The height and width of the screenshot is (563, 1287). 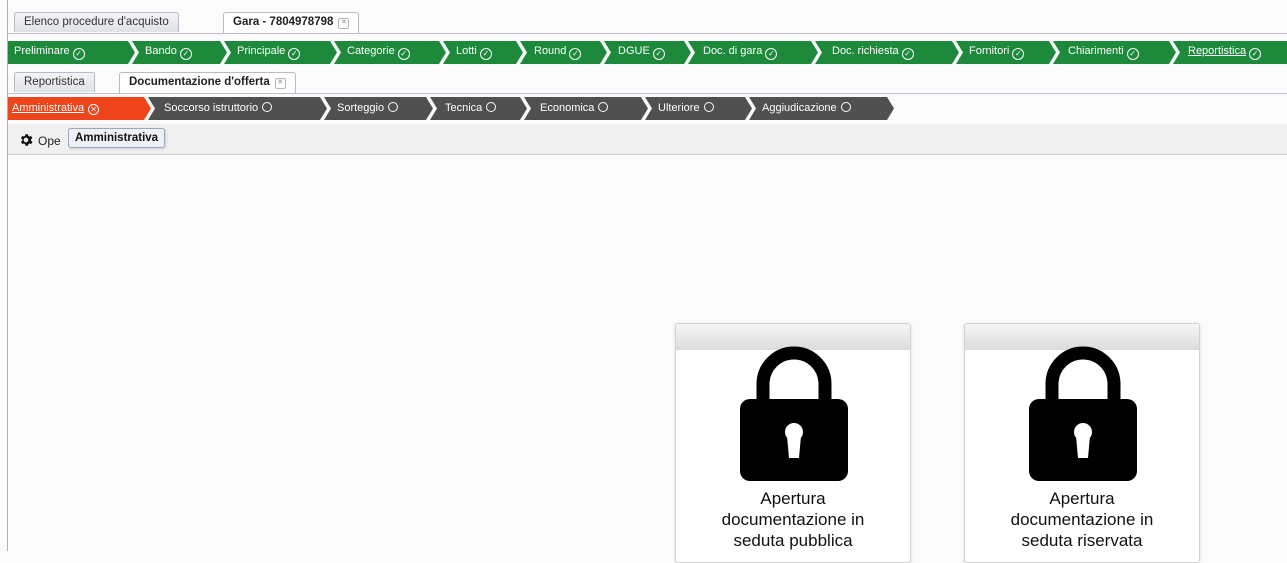 I want to click on phase-aggiudicazione: Aggiudicazione, so click(x=821, y=108).